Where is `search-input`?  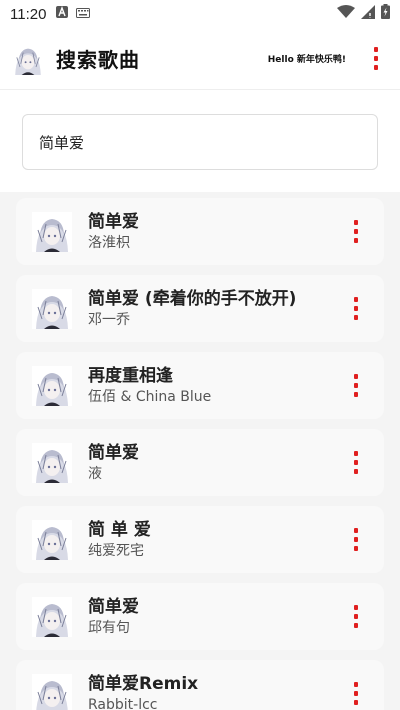 search-input is located at coordinates (200, 142).